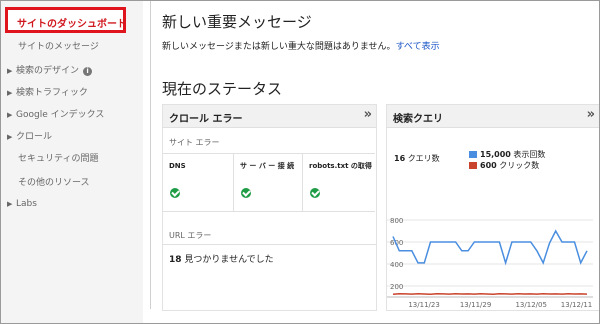 The width and height of the screenshot is (600, 324). I want to click on legend-value: 15,000, so click(495, 154).